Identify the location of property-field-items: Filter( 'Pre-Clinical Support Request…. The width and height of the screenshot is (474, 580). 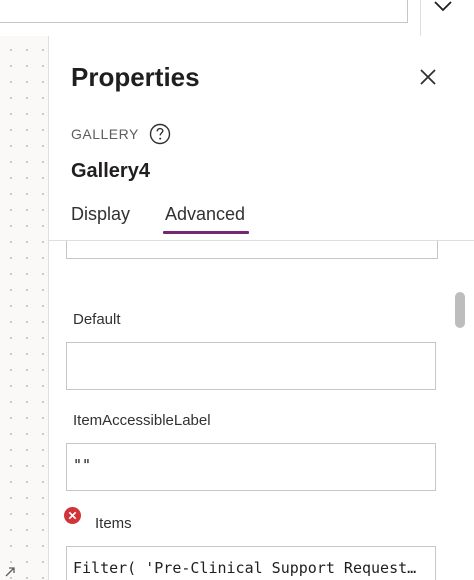
(251, 563).